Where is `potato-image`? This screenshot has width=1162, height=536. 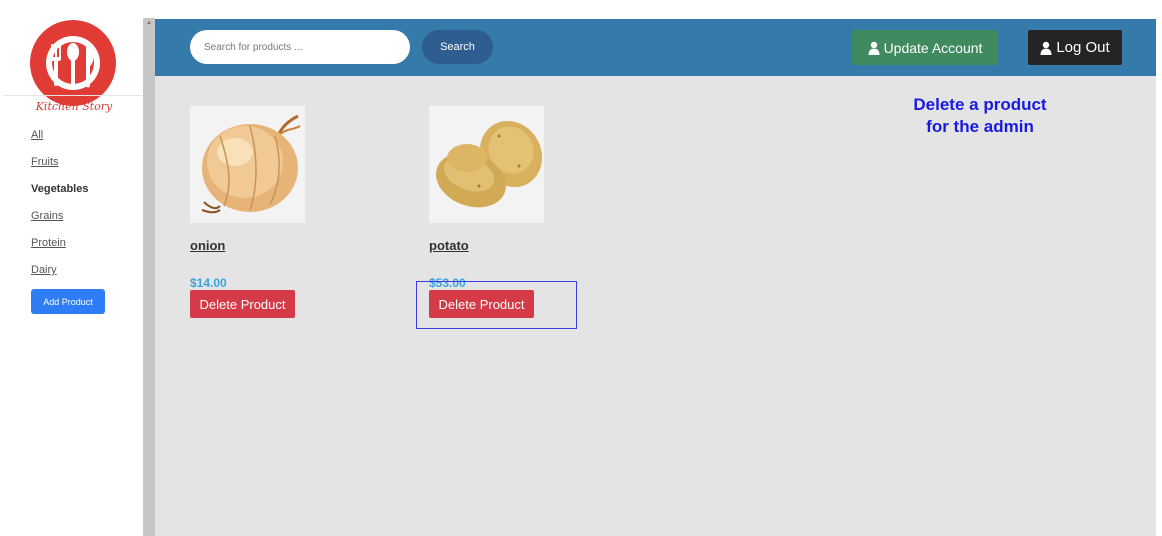 potato-image is located at coordinates (486, 164).